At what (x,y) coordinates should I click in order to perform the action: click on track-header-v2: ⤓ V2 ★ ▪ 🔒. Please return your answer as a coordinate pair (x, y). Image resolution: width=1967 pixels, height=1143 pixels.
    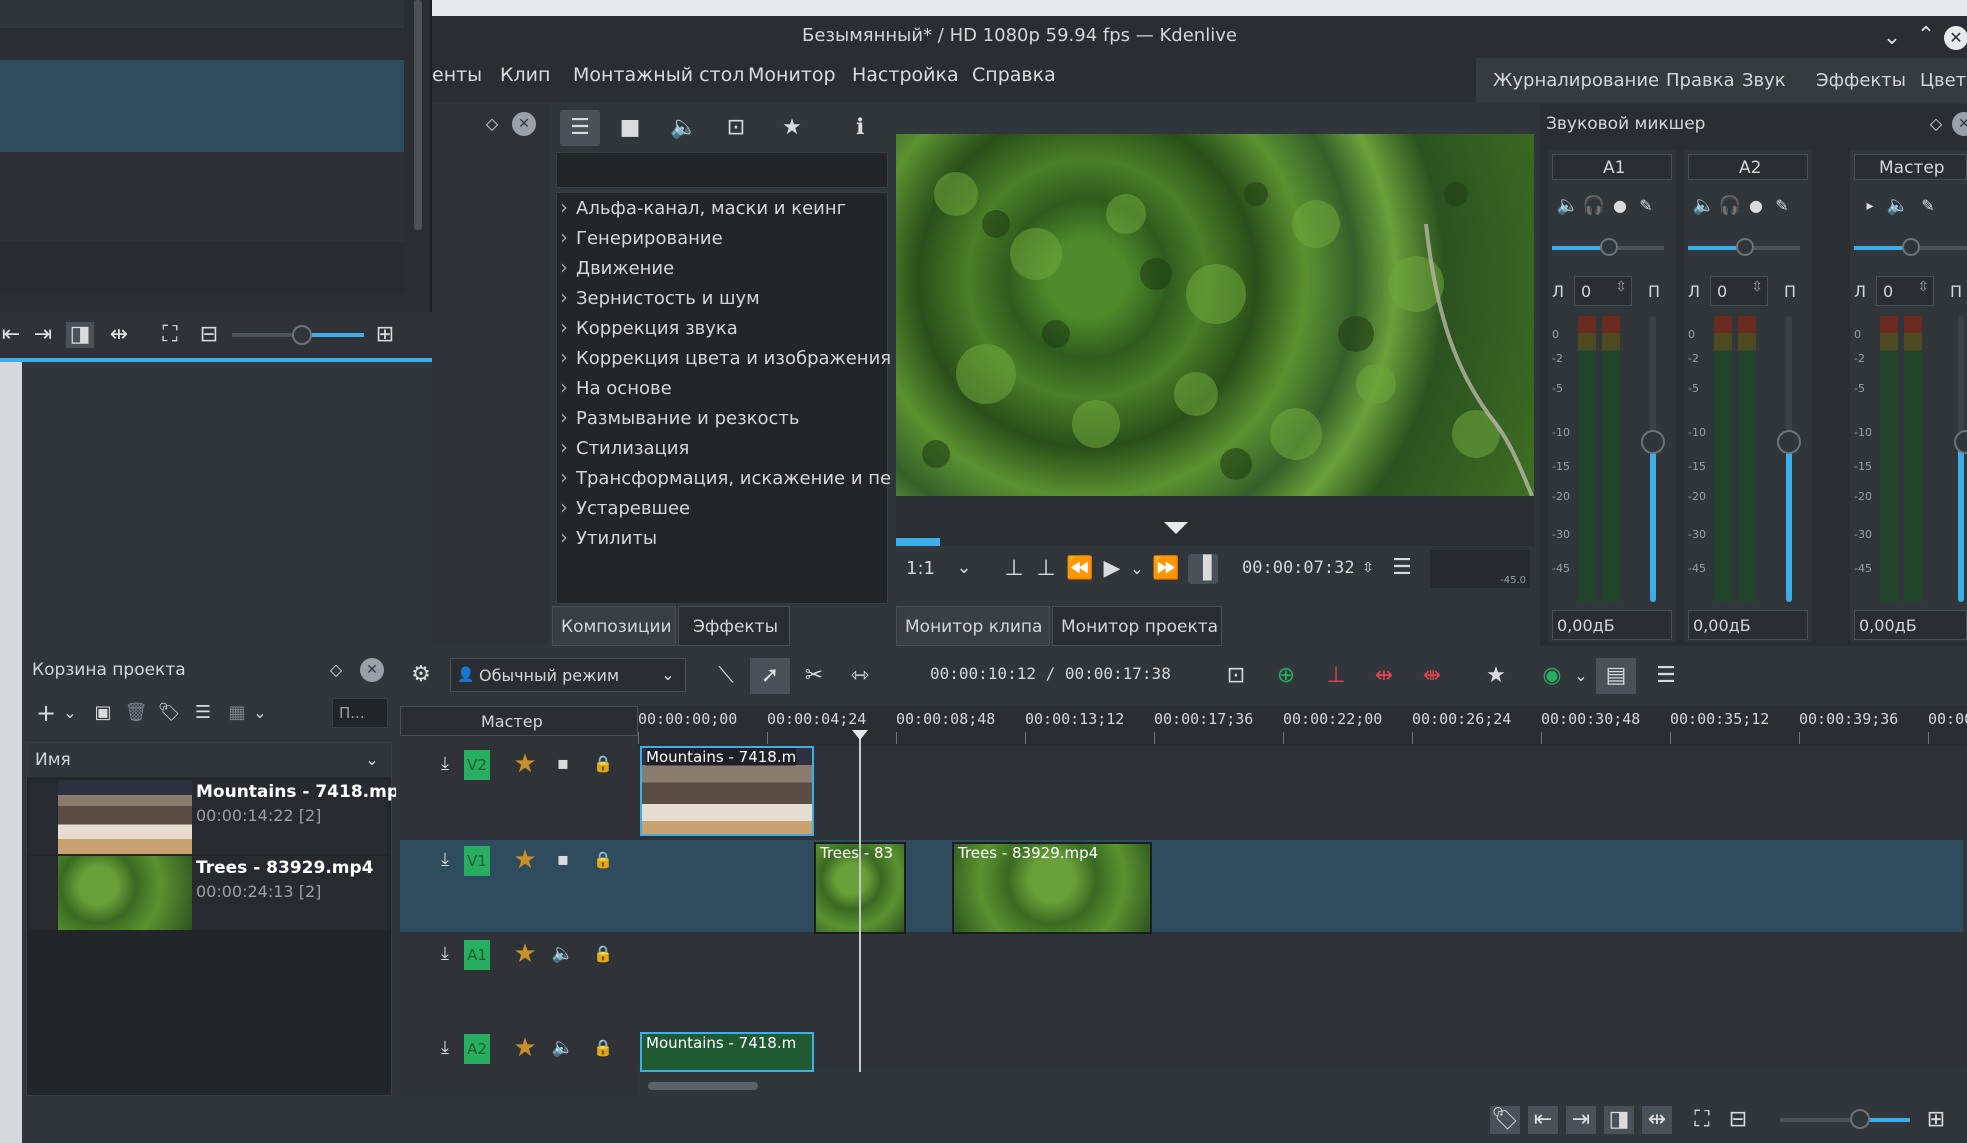
    Looking at the image, I should click on (519, 766).